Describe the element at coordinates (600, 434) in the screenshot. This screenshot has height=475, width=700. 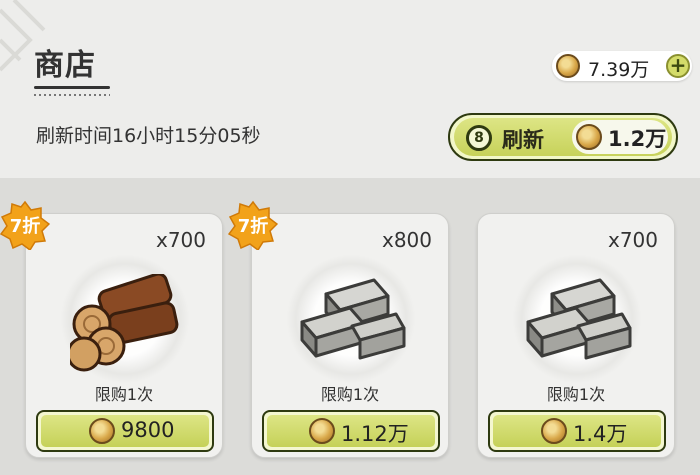
I see `item-price: 1.4万` at that location.